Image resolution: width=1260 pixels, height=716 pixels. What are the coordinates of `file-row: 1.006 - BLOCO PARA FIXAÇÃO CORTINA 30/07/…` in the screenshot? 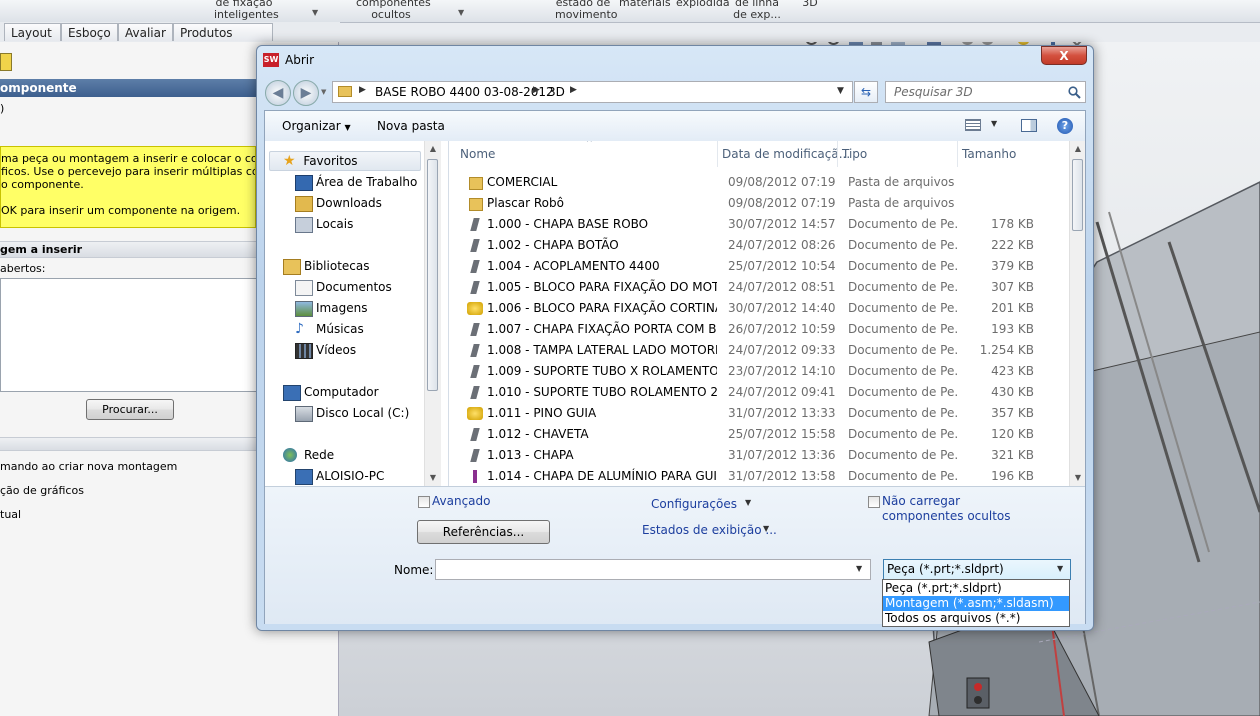 It's located at (759, 308).